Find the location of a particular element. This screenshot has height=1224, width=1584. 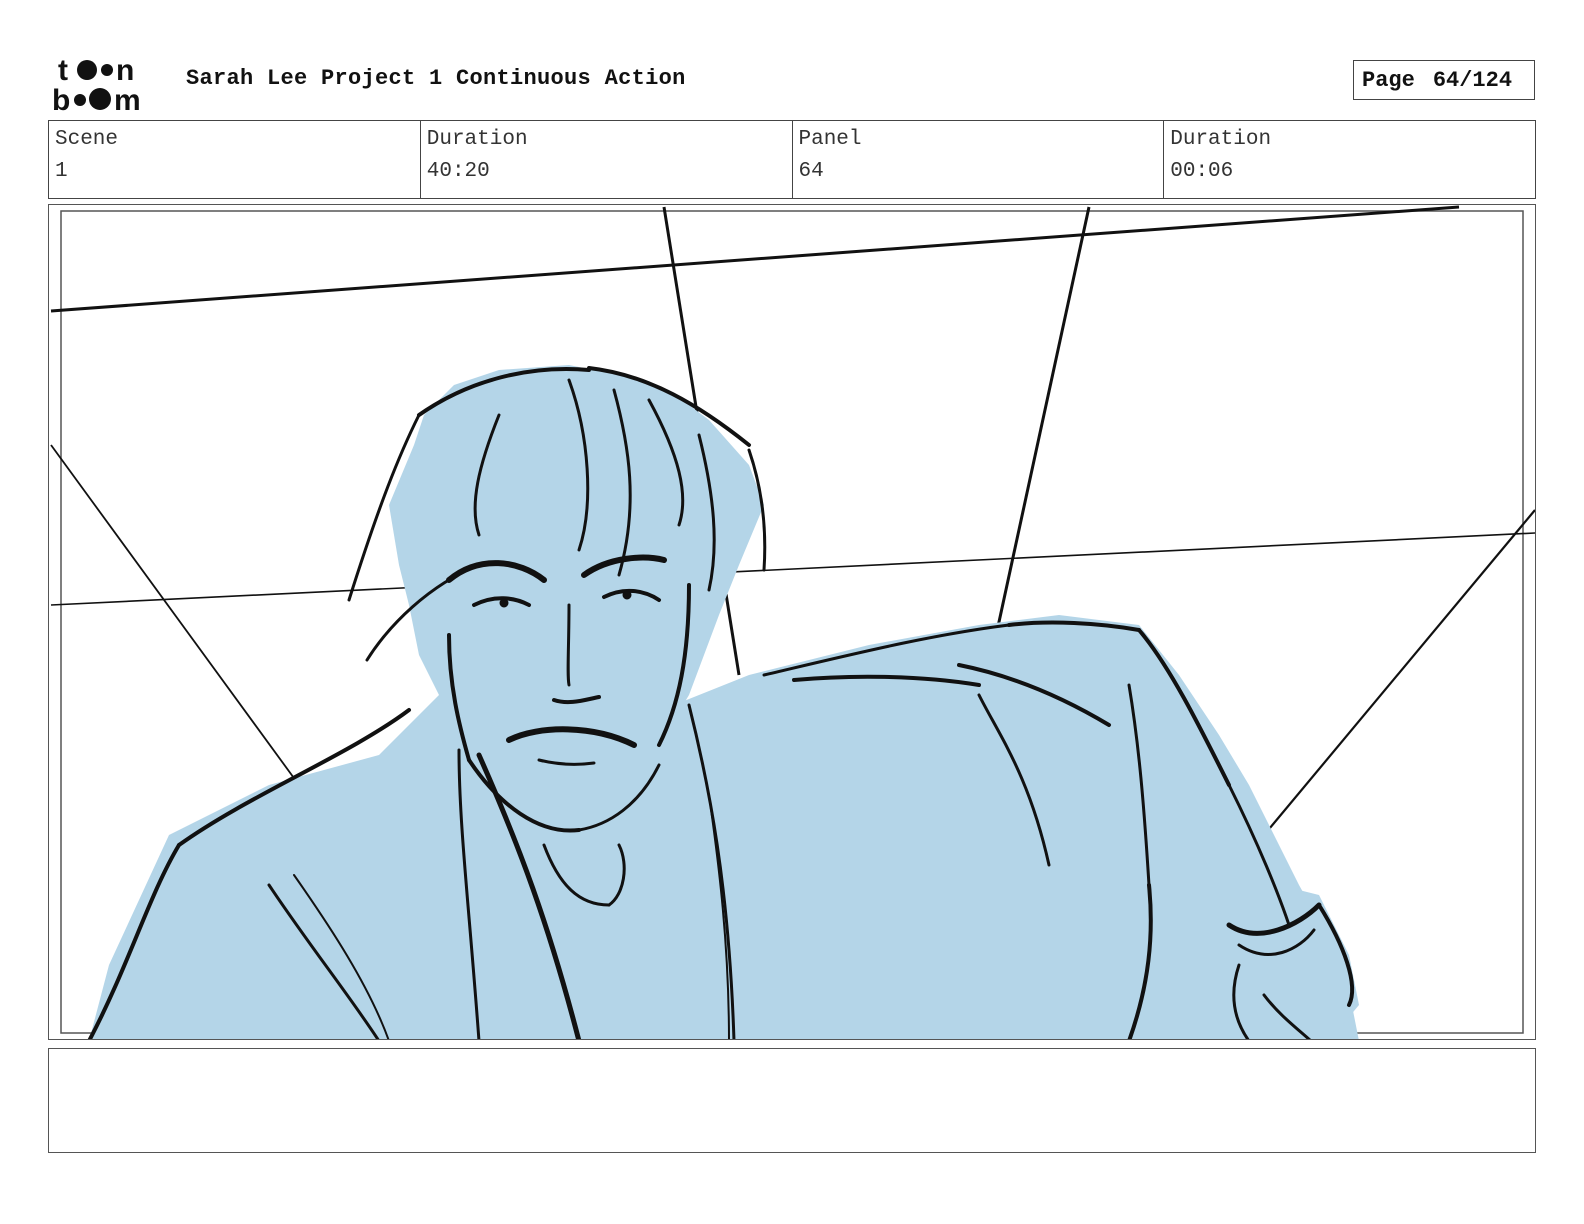

page-label: Page is located at coordinates (1388, 80).